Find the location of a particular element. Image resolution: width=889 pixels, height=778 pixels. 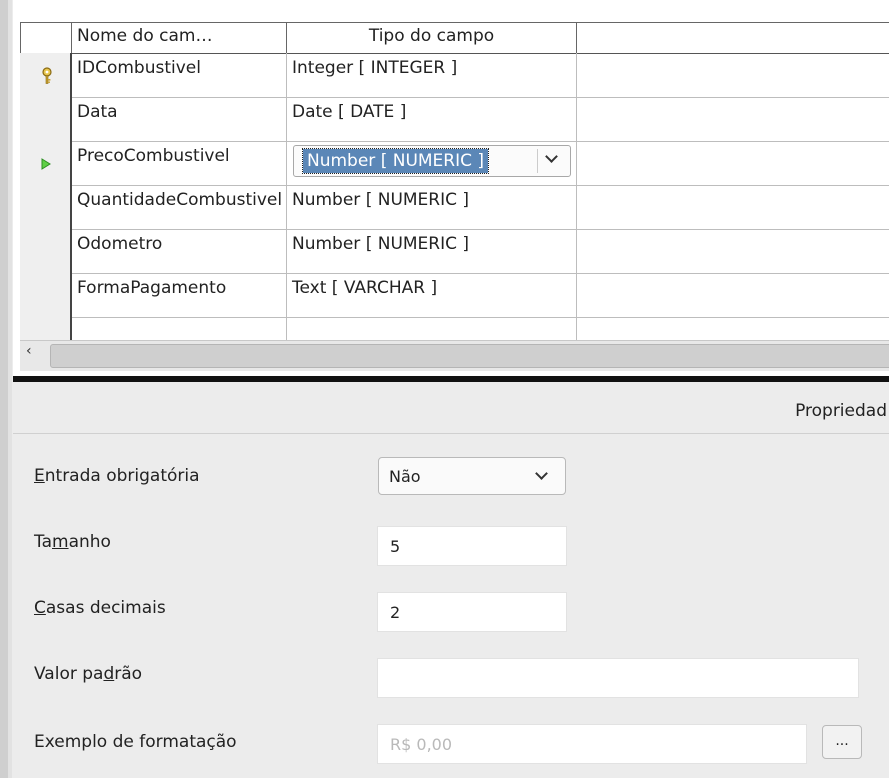

play-arrow-icon is located at coordinates (46, 164).